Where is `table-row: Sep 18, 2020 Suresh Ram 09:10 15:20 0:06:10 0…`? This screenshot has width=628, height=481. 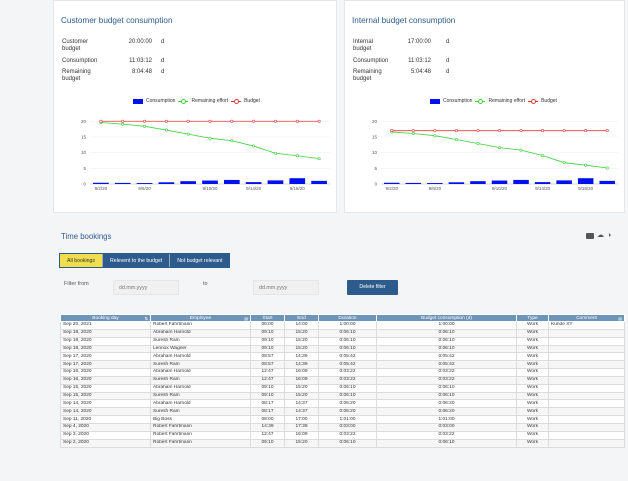 table-row: Sep 18, 2020 Suresh Ram 09:10 15:20 0:06:10 0… is located at coordinates (342, 341).